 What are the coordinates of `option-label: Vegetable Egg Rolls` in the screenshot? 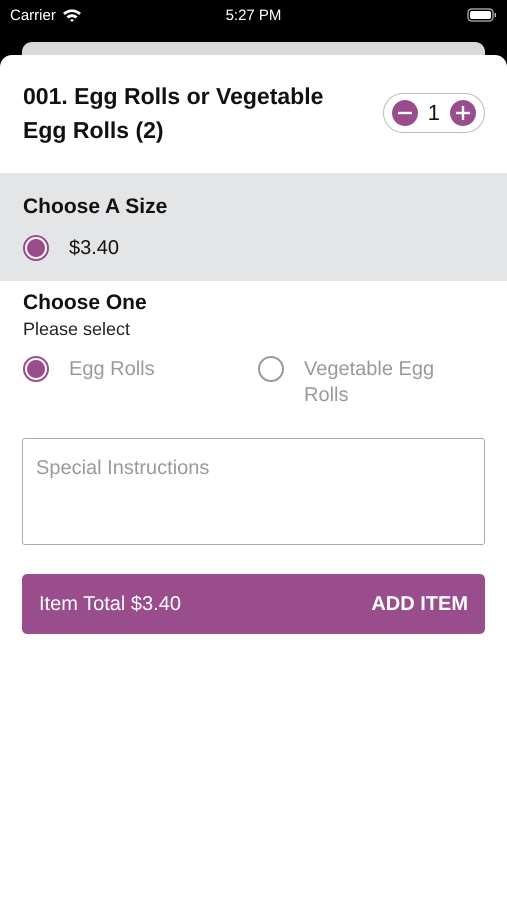 It's located at (370, 382).